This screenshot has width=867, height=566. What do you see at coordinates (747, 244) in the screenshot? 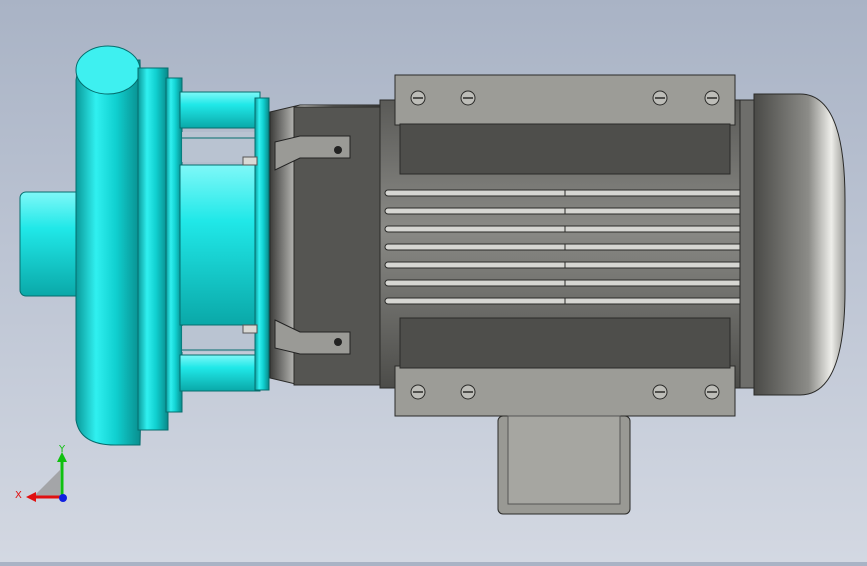
I see `fan-ring` at bounding box center [747, 244].